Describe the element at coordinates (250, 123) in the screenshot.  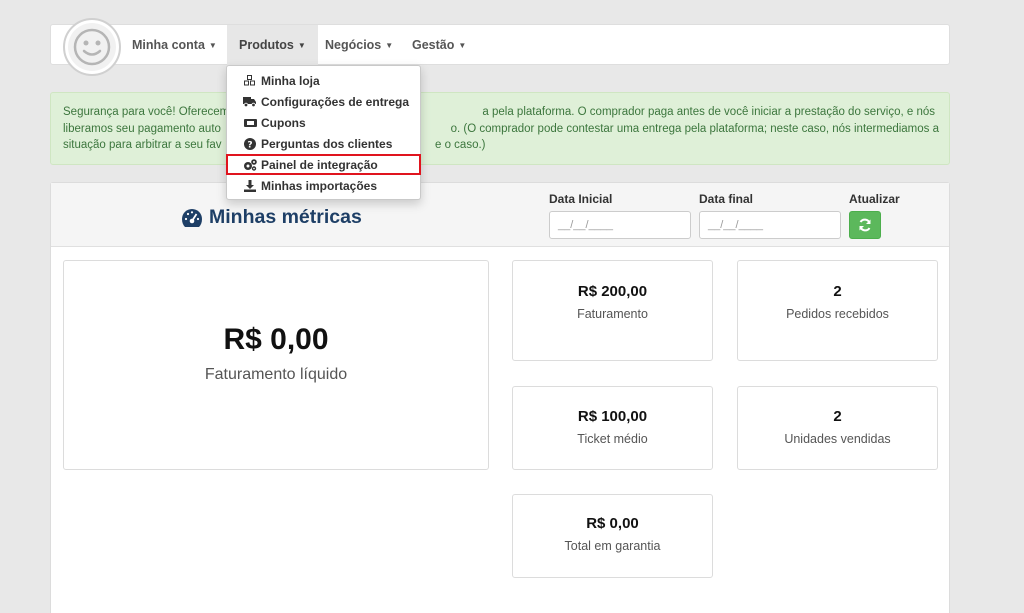
I see `ticket-icon` at that location.